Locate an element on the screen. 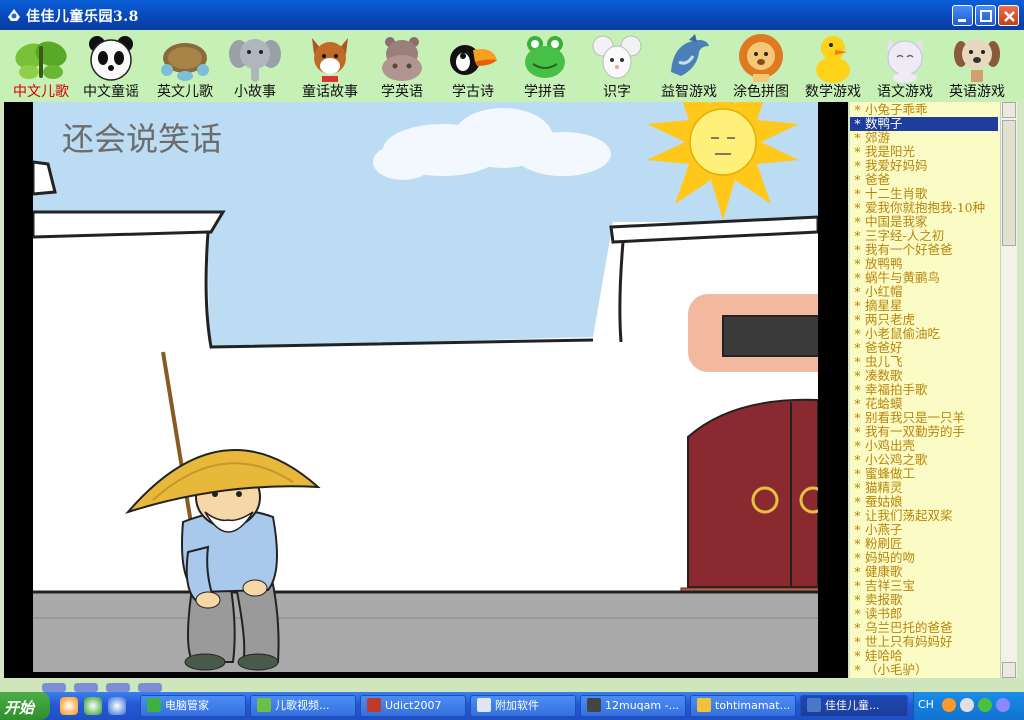 The height and width of the screenshot is (720, 1024). tool-fairy-tales: 童话故事 is located at coordinates (330, 66).